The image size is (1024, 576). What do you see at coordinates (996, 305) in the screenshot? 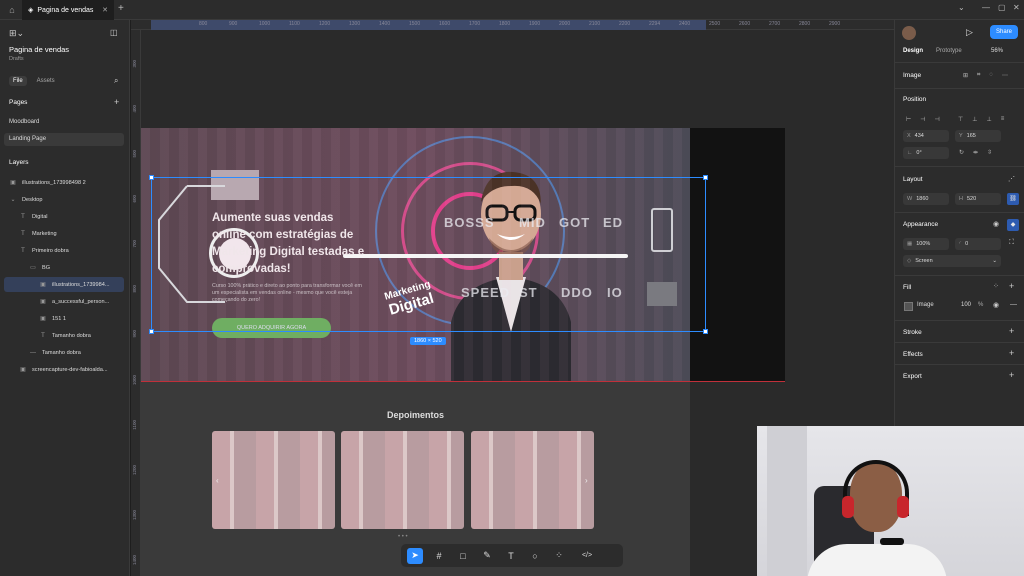
I see `fill-visibility-icon: ◉` at bounding box center [996, 305].